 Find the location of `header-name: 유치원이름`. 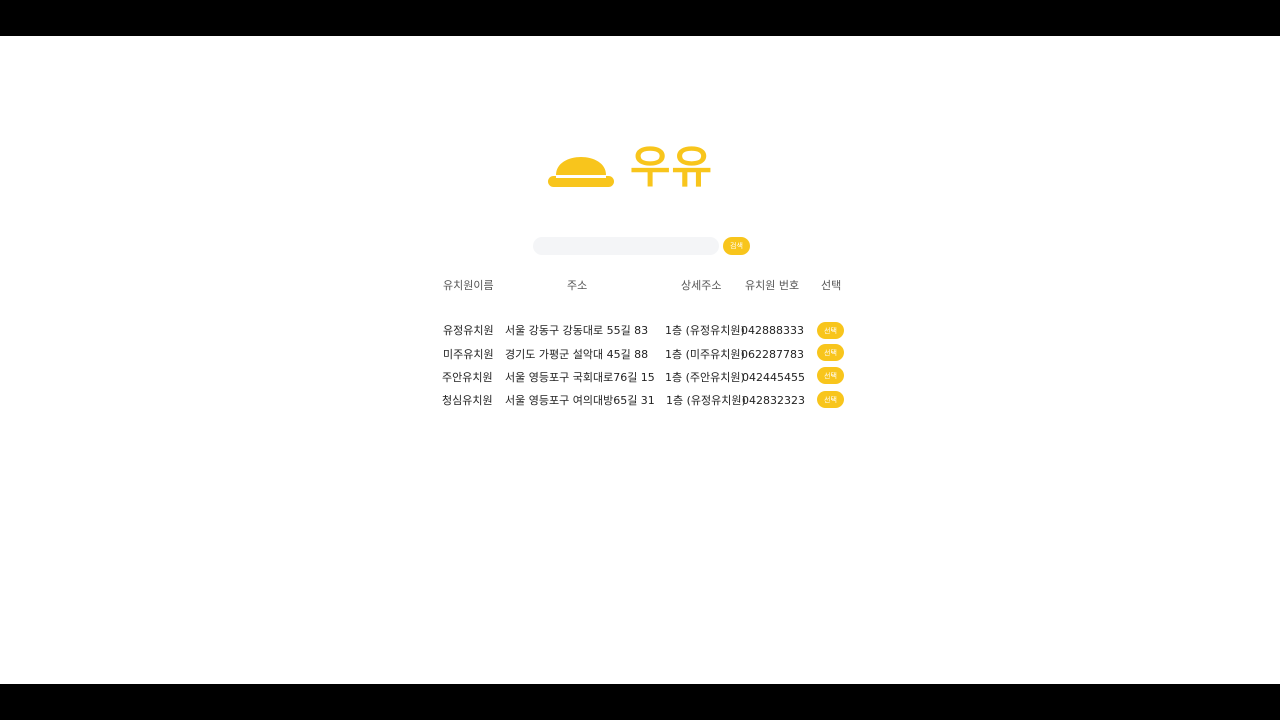

header-name: 유치원이름 is located at coordinates (468, 285).